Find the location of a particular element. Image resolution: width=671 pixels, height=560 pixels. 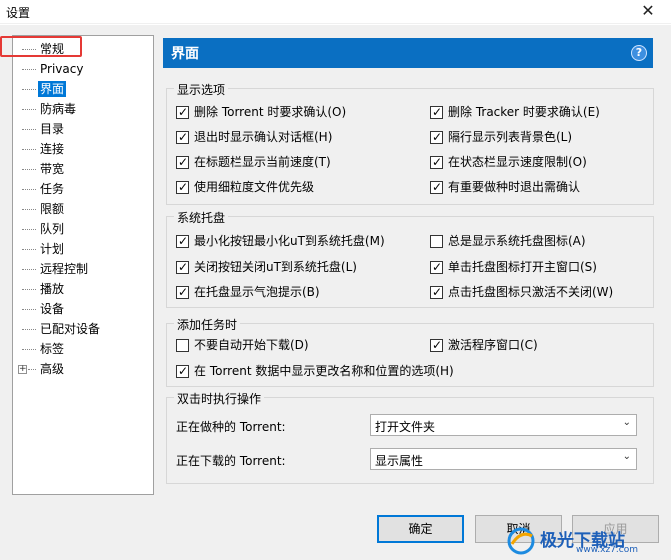

tree-item-remote: 远程控制 is located at coordinates (83, 269).